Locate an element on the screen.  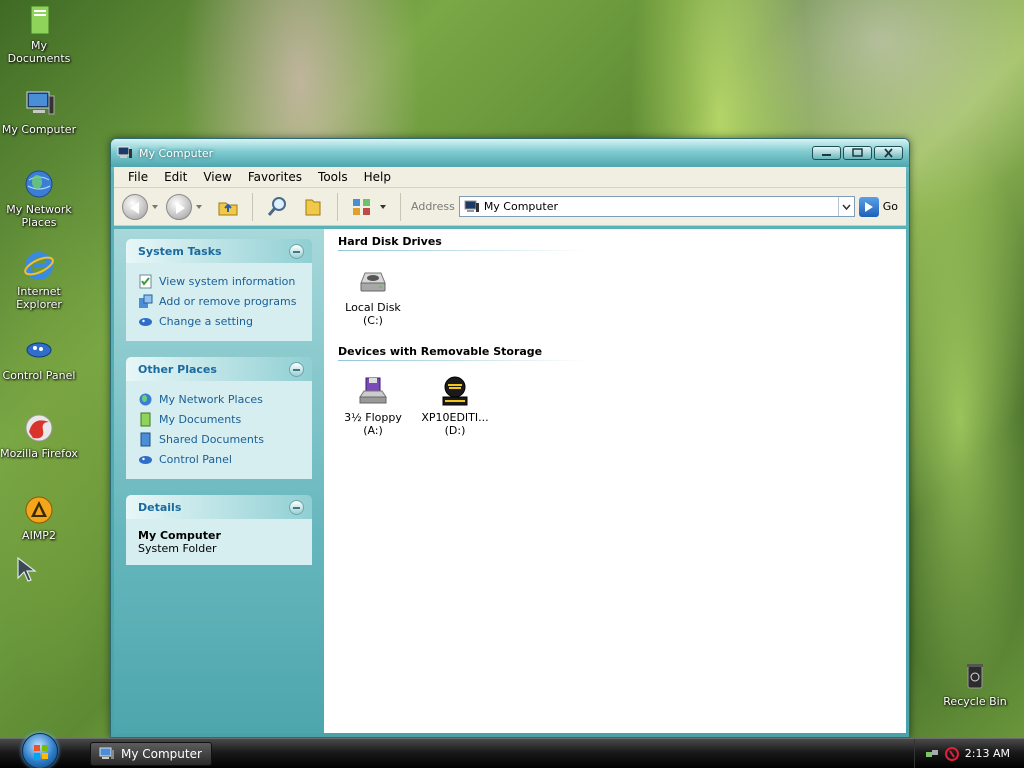
maximize-button is located at coordinates (857, 153).